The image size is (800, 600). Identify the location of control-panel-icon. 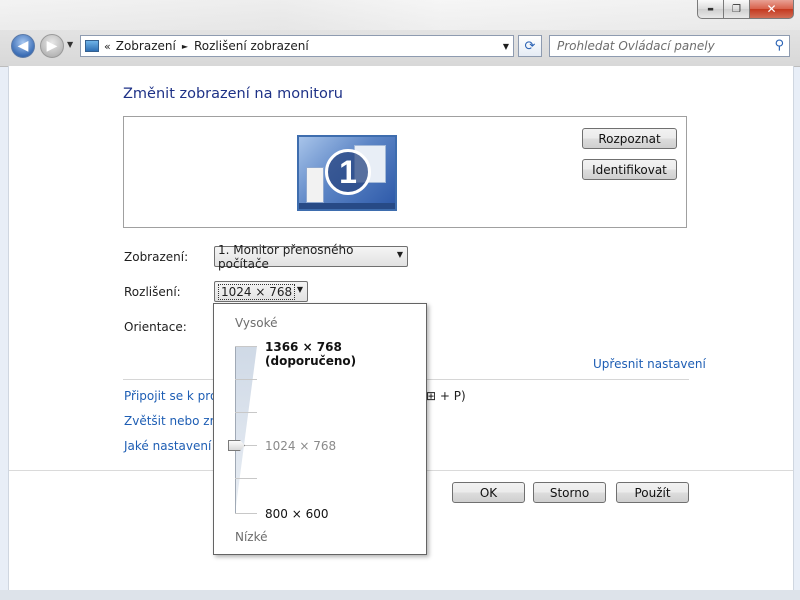
(92, 46).